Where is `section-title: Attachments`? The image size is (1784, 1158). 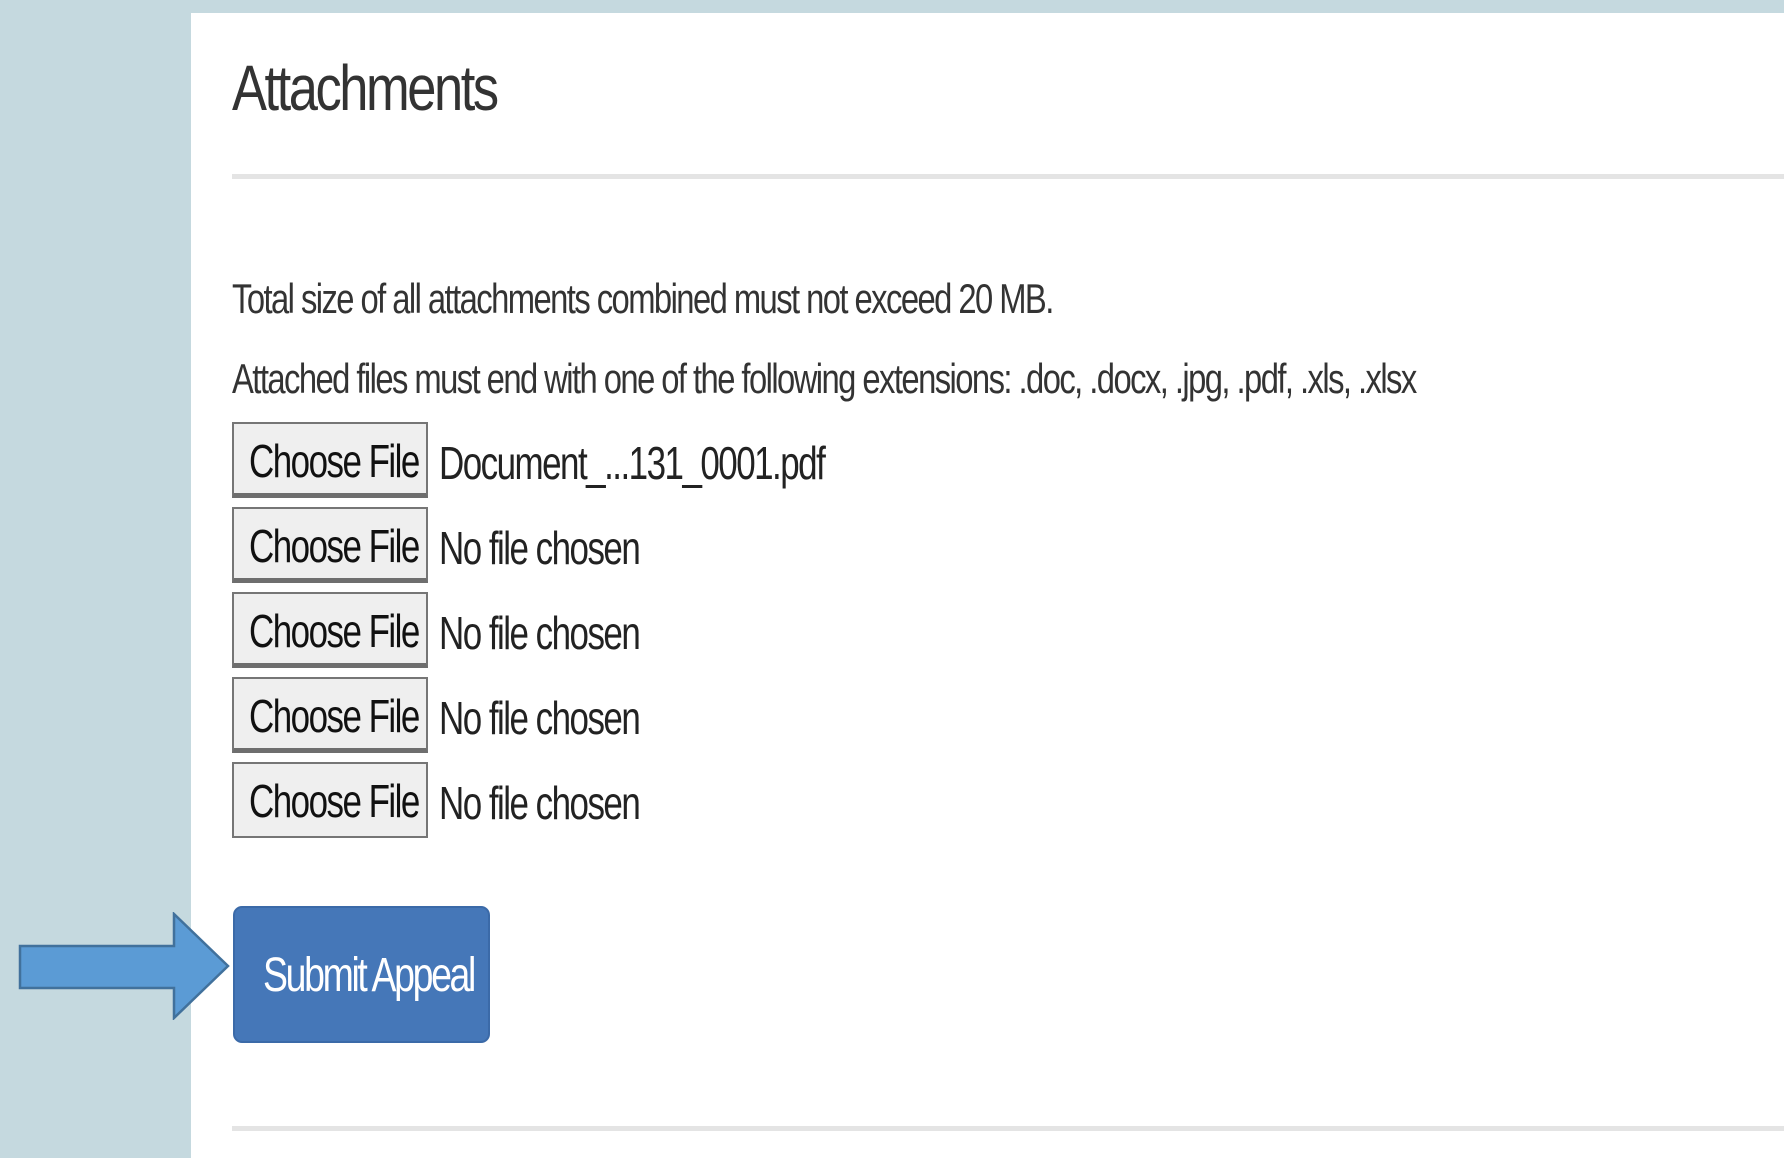
section-title: Attachments is located at coordinates (365, 88).